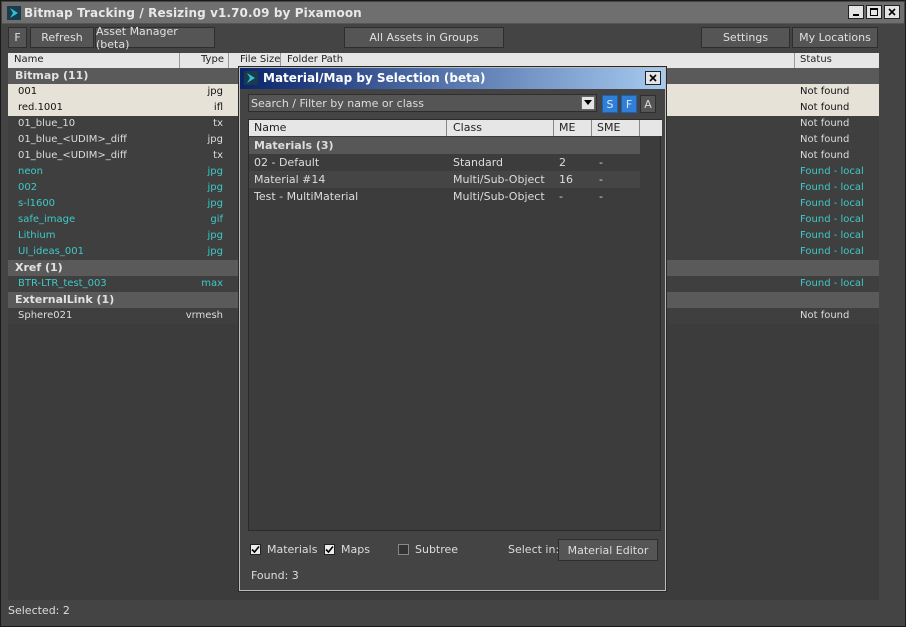 This screenshot has height=627, width=906. What do you see at coordinates (37, 235) in the screenshot?
I see `asset-name: Lithium` at bounding box center [37, 235].